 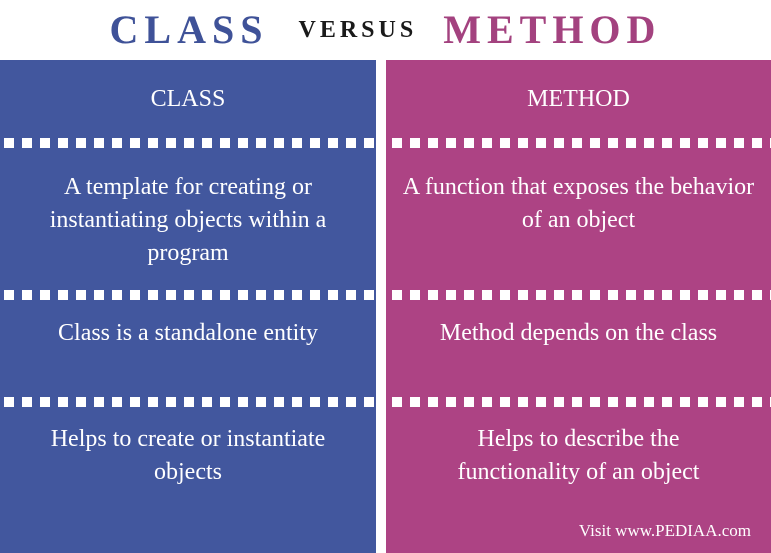 I want to click on class-row-function: Helps to create or instantiate objects, so click(x=188, y=455).